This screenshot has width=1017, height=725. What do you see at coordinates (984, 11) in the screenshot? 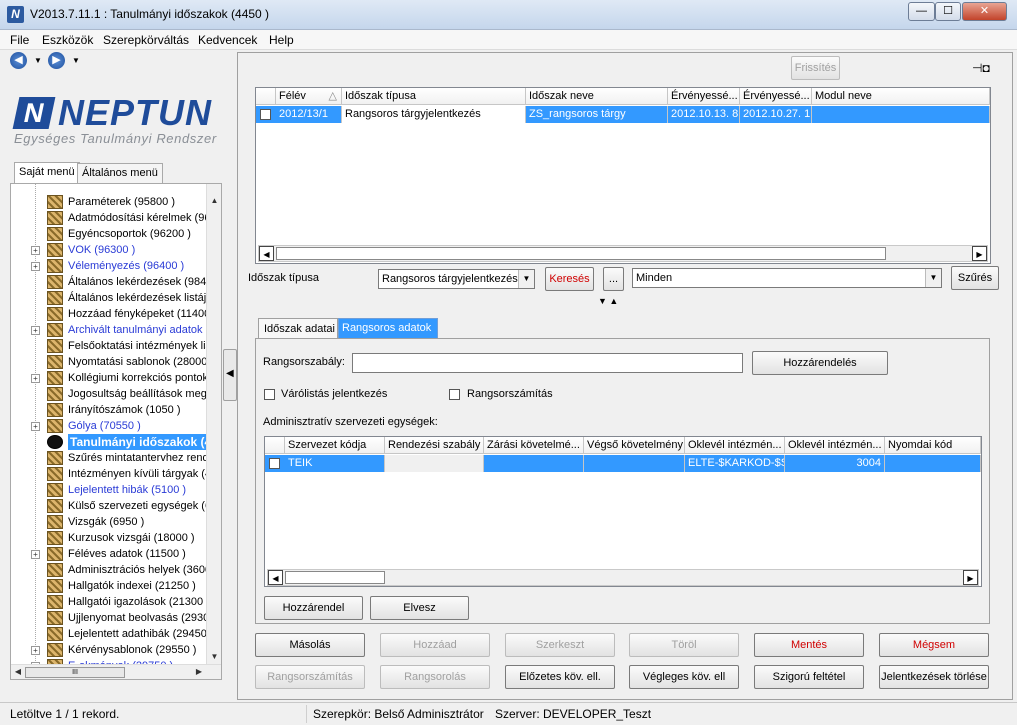
I see `close-button: ✕` at bounding box center [984, 11].